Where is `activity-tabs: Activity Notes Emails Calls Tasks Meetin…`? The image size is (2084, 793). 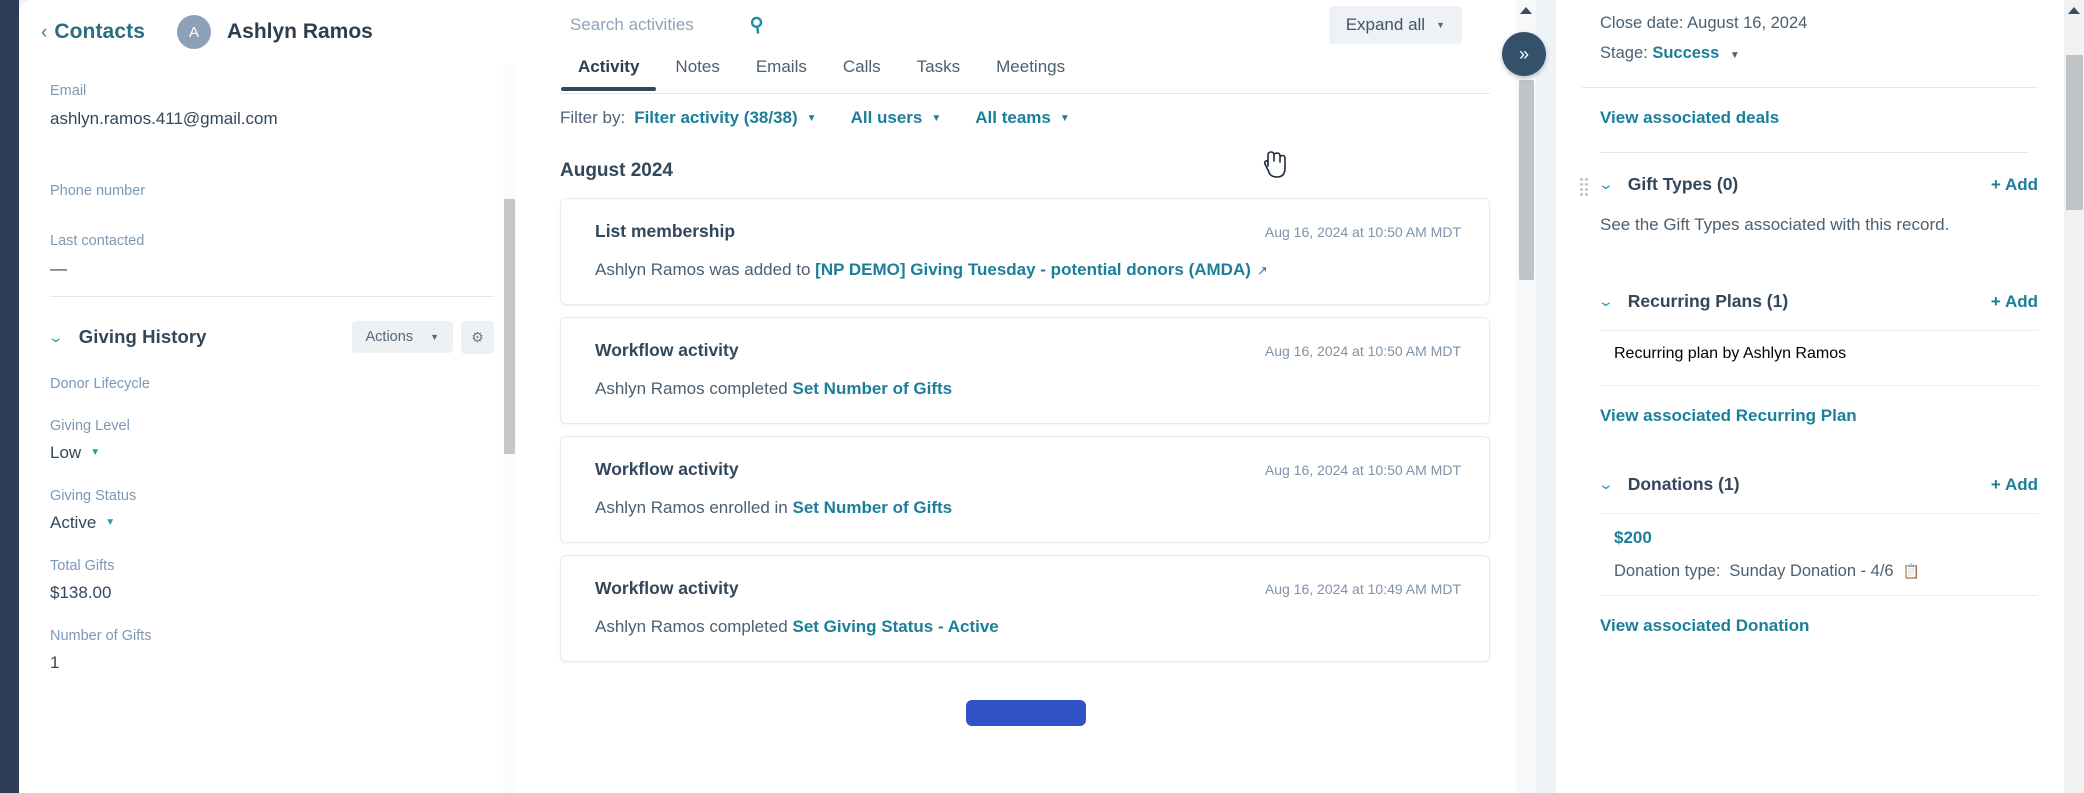 activity-tabs: Activity Notes Emails Calls Tasks Meetin… is located at coordinates (1026, 73).